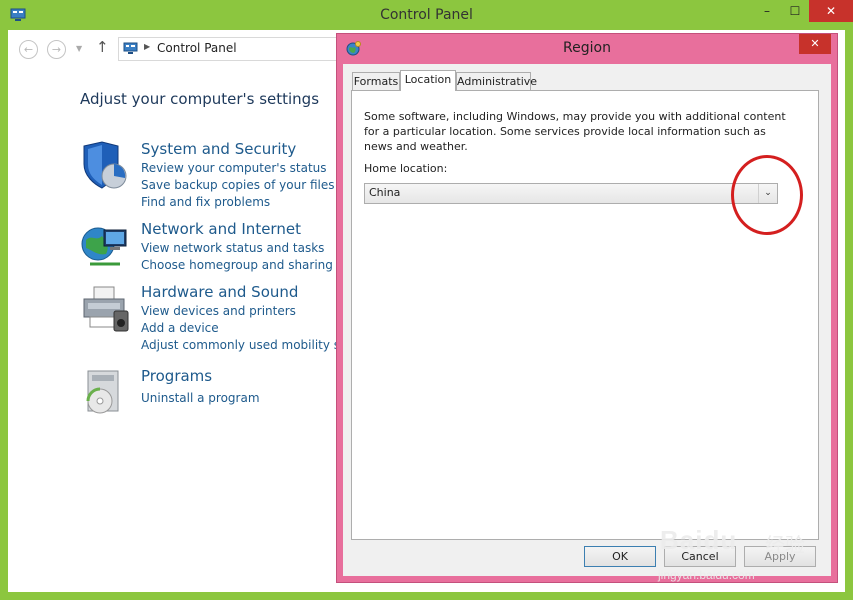 The image size is (853, 600). Describe the element at coordinates (147, 46) in the screenshot. I see `breadcrumb-chevron-icon: ▶` at that location.